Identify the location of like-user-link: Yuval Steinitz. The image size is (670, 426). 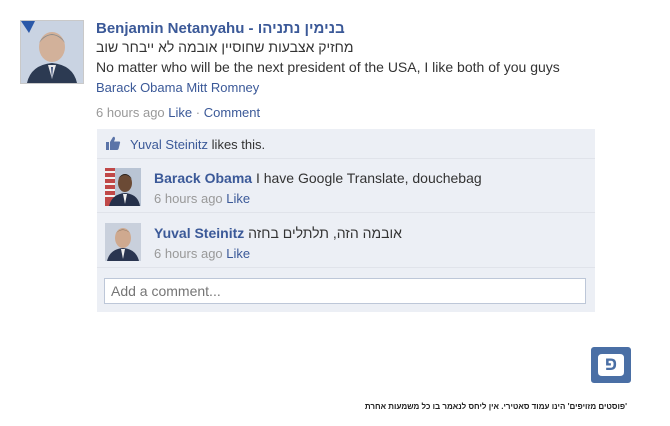
(169, 144).